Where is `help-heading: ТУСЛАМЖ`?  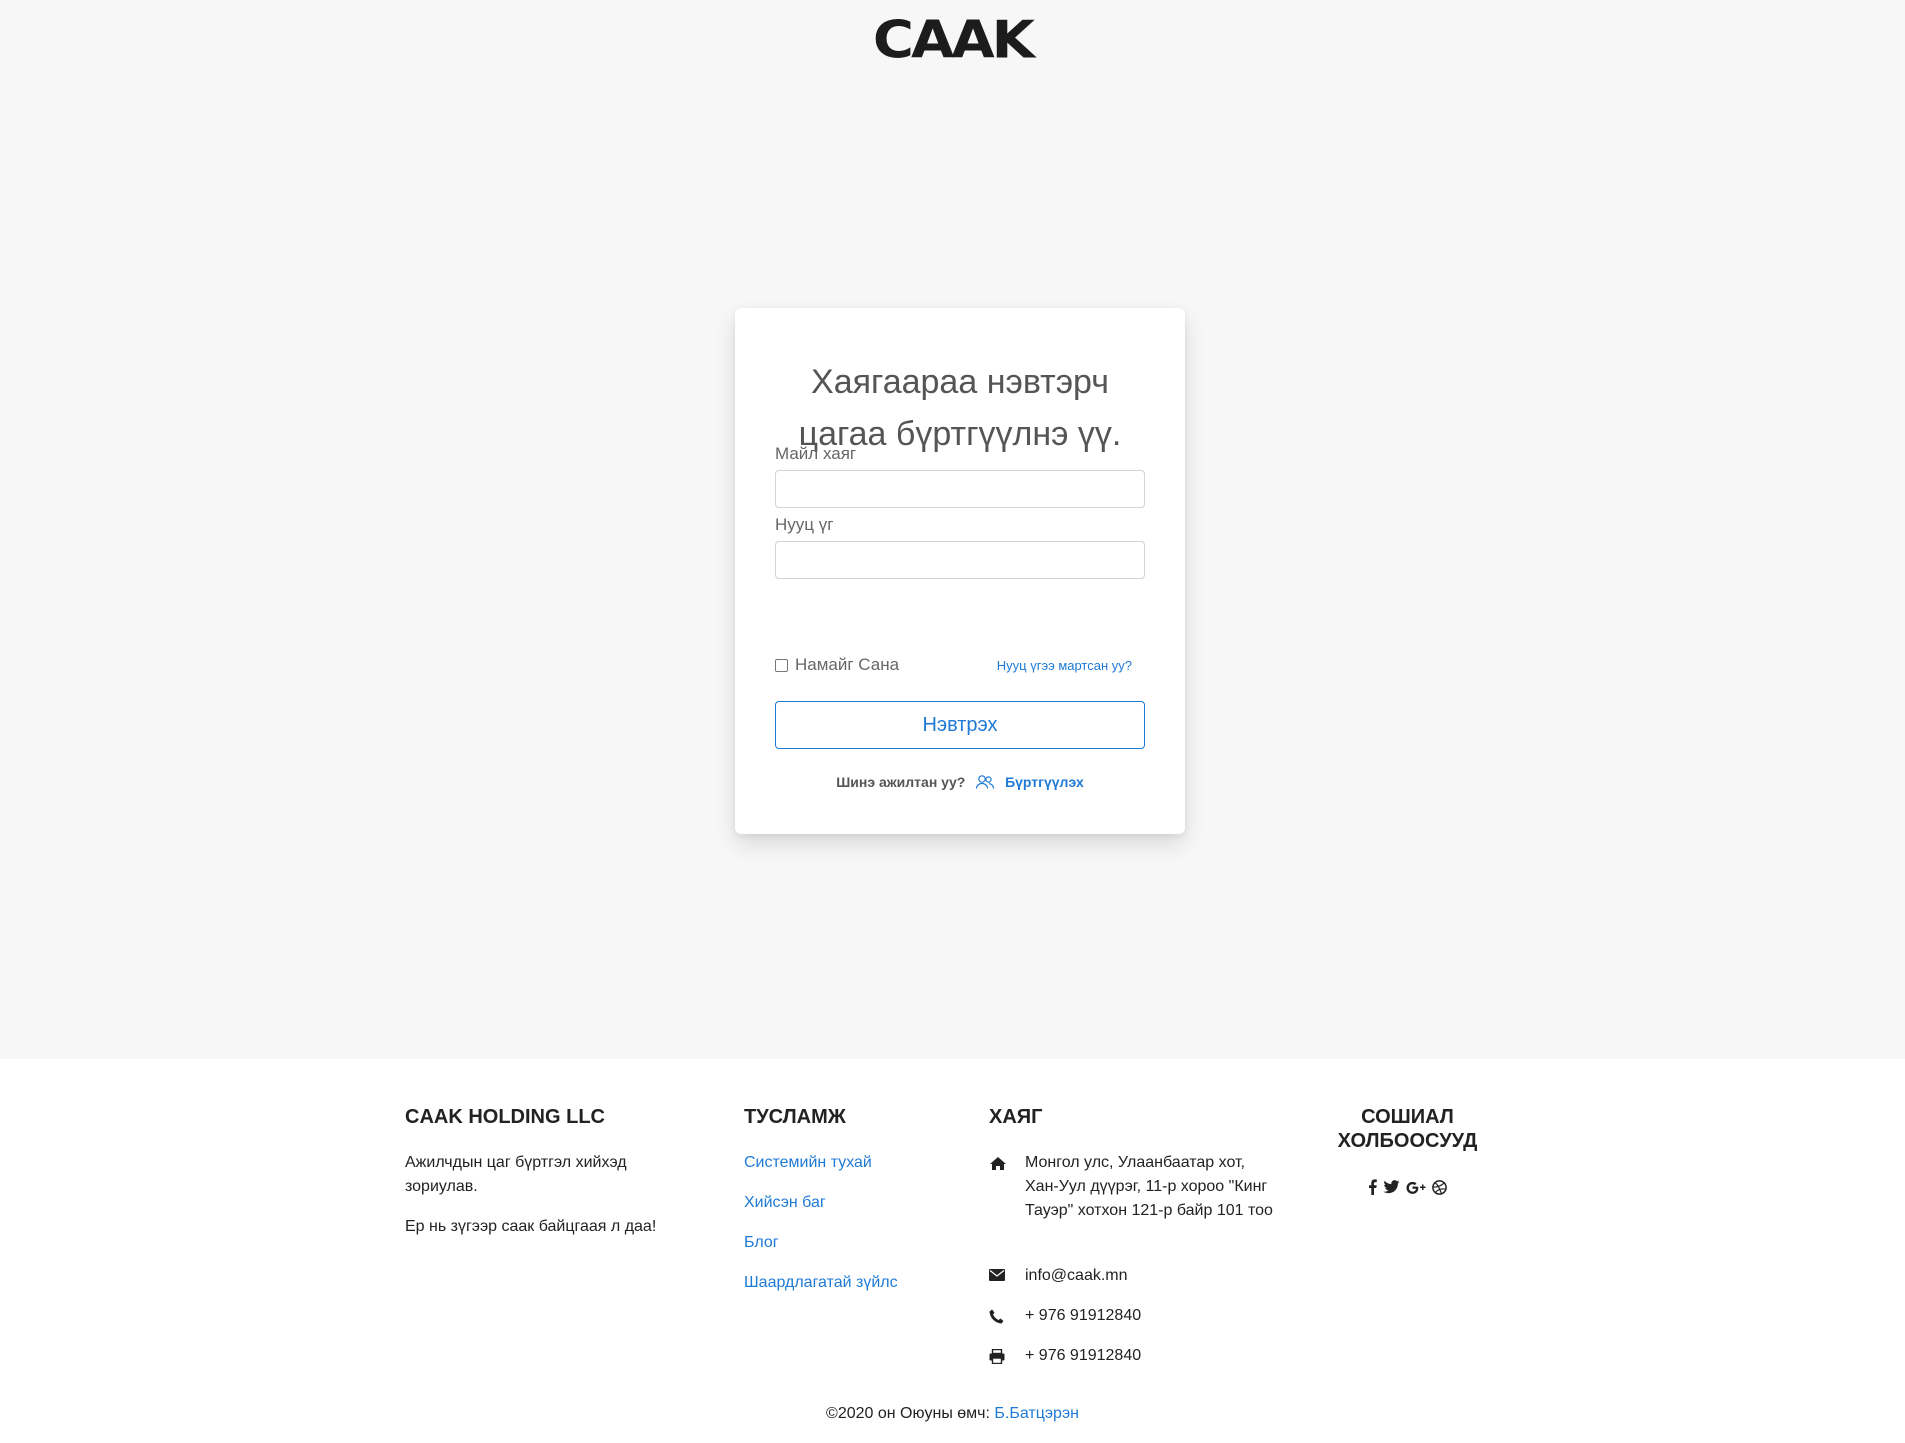 help-heading: ТУСЛАМЖ is located at coordinates (795, 1117).